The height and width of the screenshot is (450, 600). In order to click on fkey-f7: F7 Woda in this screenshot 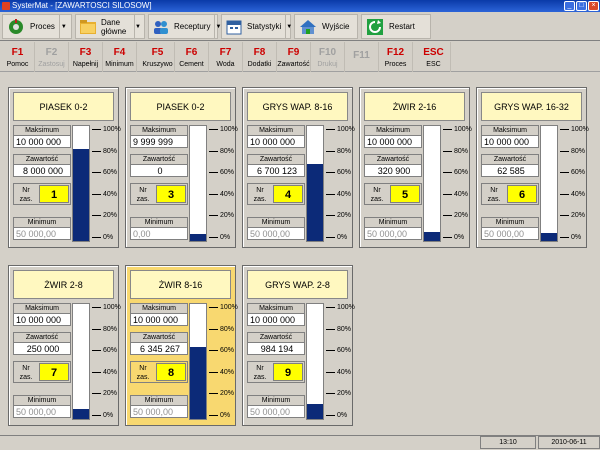, I will do `click(226, 57)`.